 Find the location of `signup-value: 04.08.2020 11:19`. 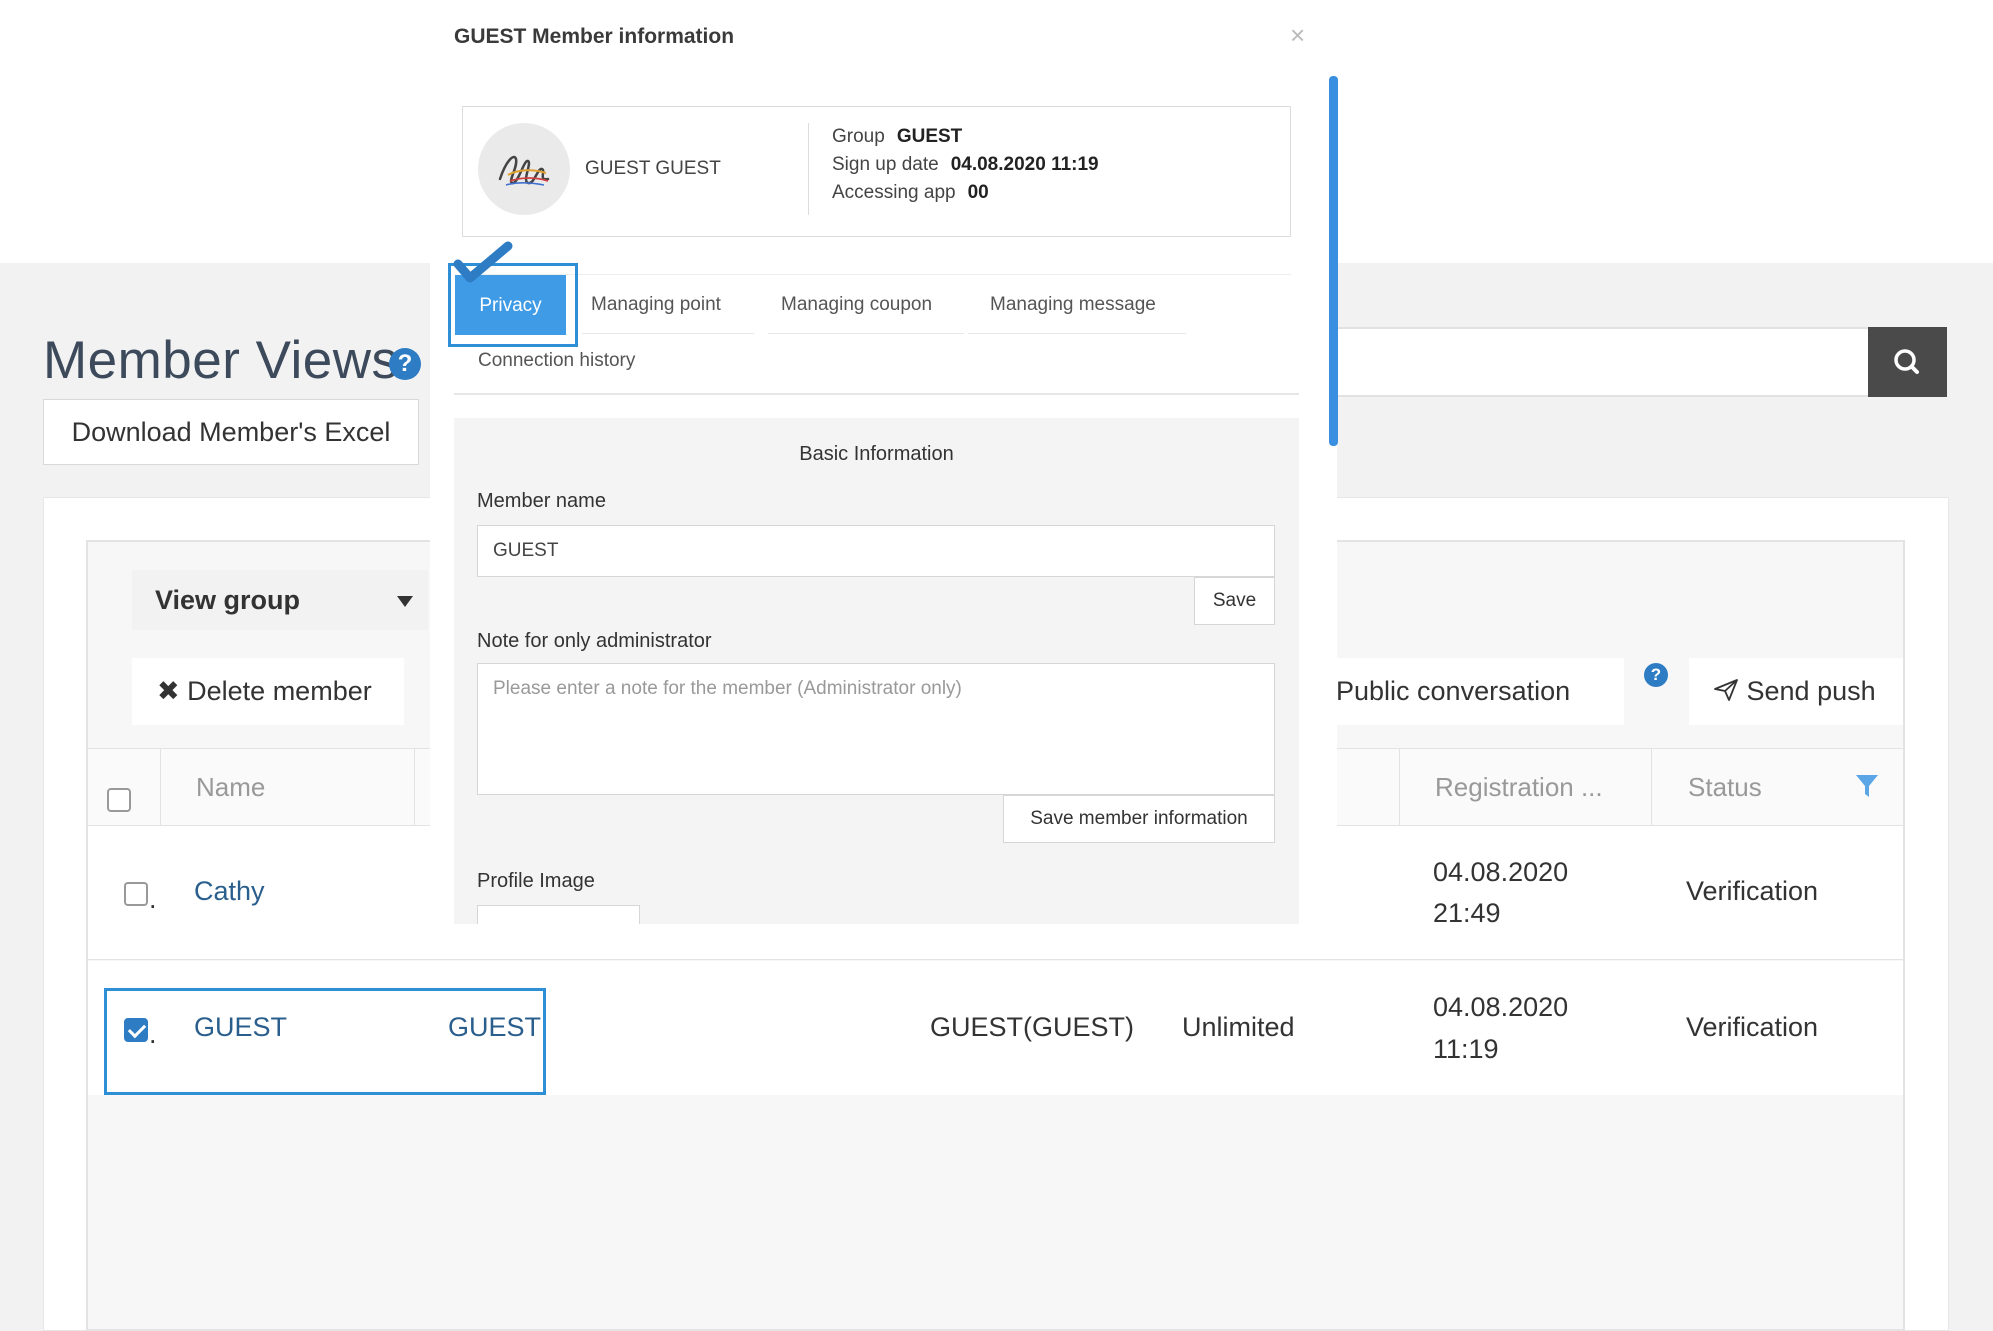

signup-value: 04.08.2020 11:19 is located at coordinates (1024, 164).